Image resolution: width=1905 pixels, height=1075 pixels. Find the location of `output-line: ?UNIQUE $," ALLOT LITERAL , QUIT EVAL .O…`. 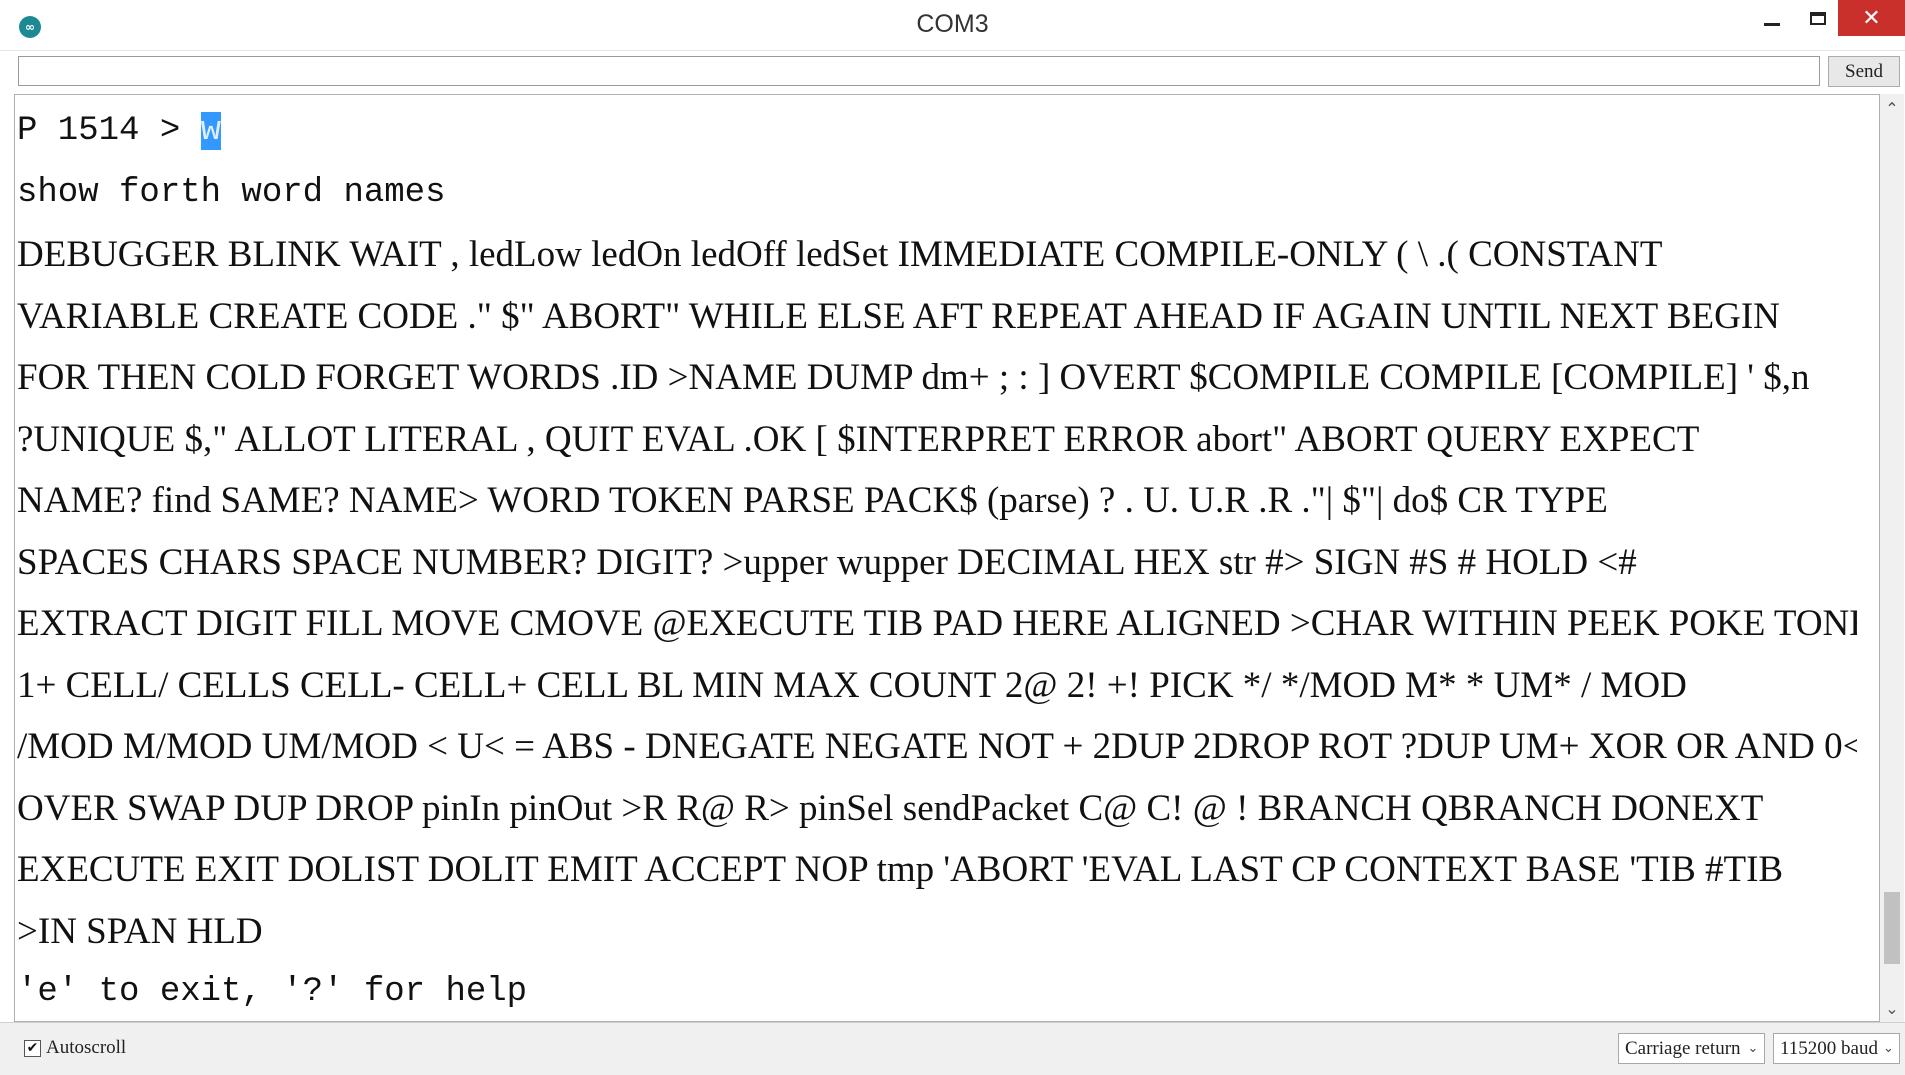

output-line: ?UNIQUE $," ALLOT LITERAL , QUIT EVAL .O… is located at coordinates (858, 439).